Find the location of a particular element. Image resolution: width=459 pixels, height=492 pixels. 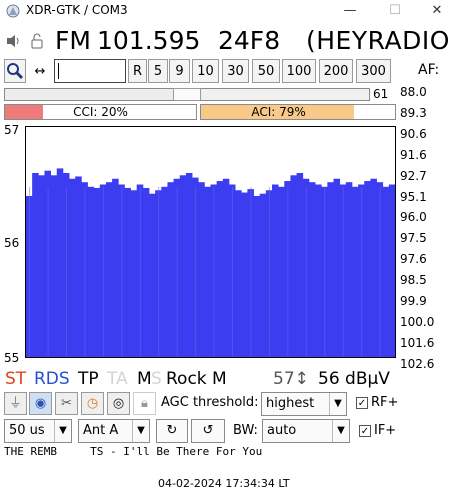

padlock-icon: 🔒︎ is located at coordinates (144, 403).